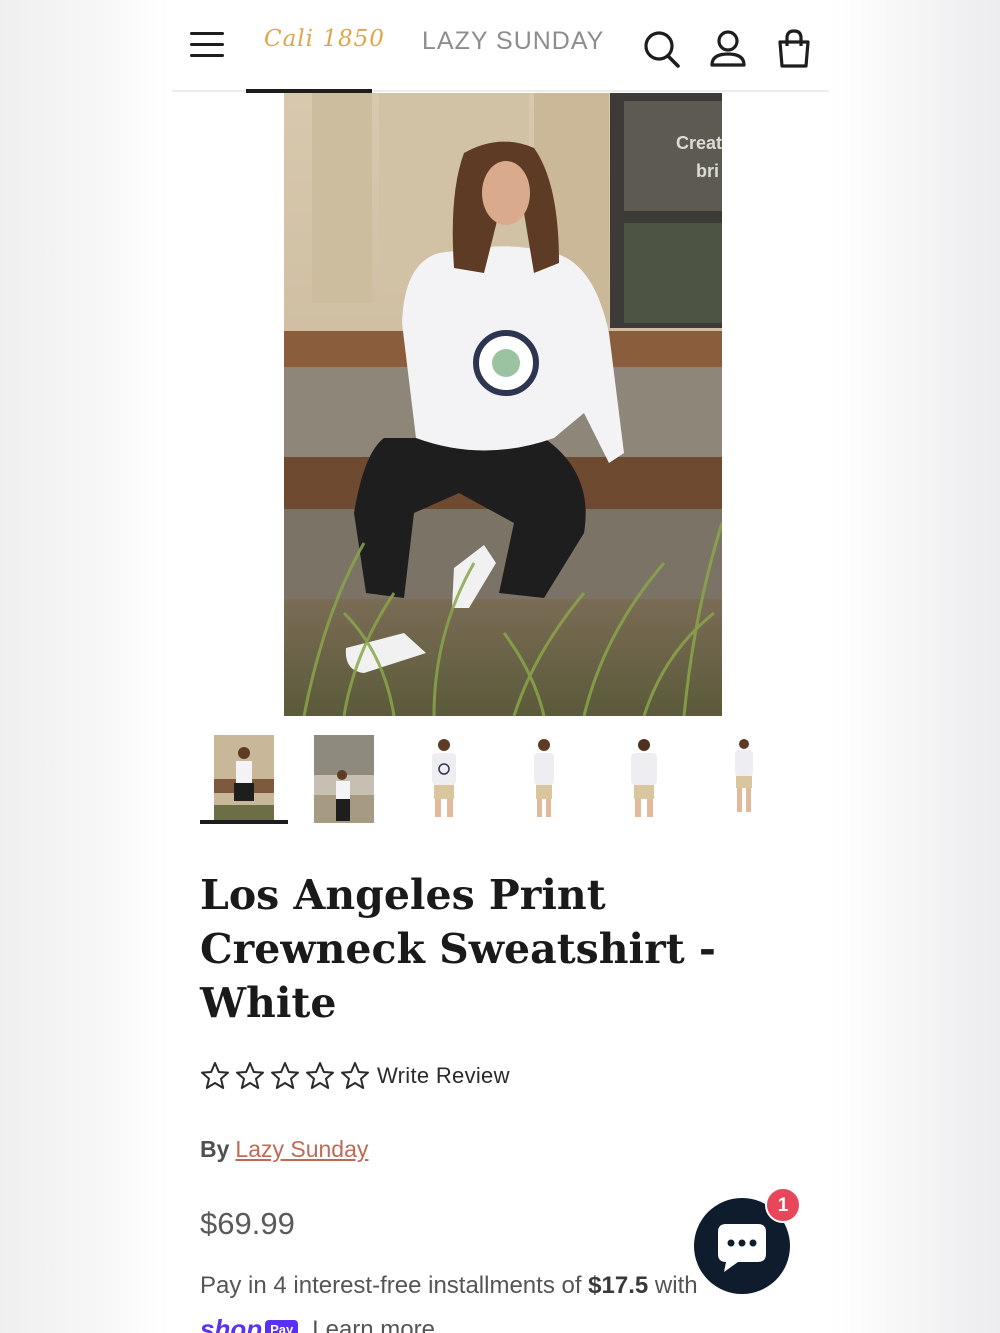 This screenshot has height=1333, width=1000. What do you see at coordinates (443, 1076) in the screenshot?
I see `write-review-link: Write Review` at bounding box center [443, 1076].